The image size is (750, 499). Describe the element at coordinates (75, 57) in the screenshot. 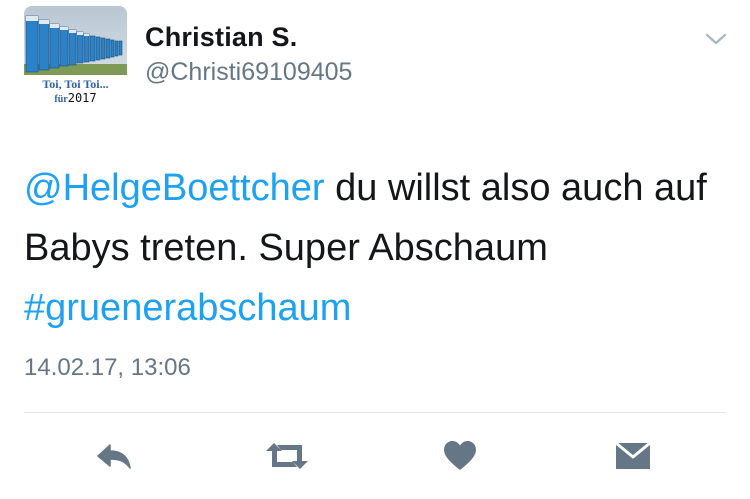

I see `avatar: Toi, Toi Toi... für2017` at that location.